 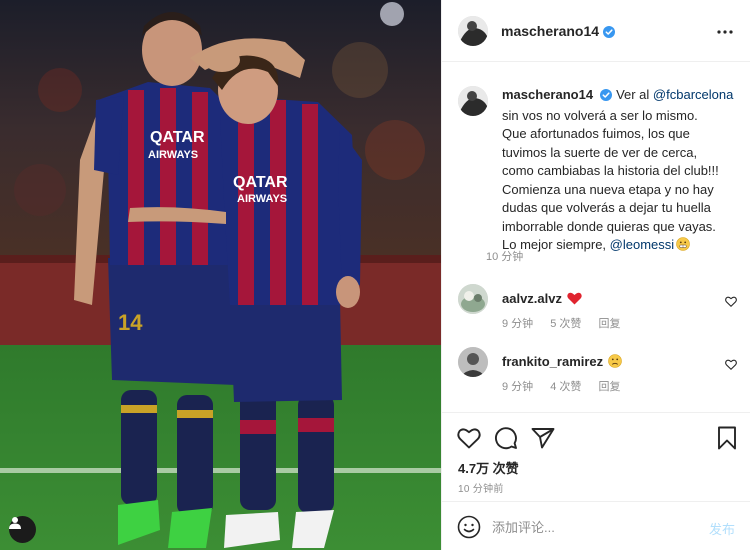 What do you see at coordinates (574, 300) in the screenshot?
I see `red-heart-emoji-icon` at bounding box center [574, 300].